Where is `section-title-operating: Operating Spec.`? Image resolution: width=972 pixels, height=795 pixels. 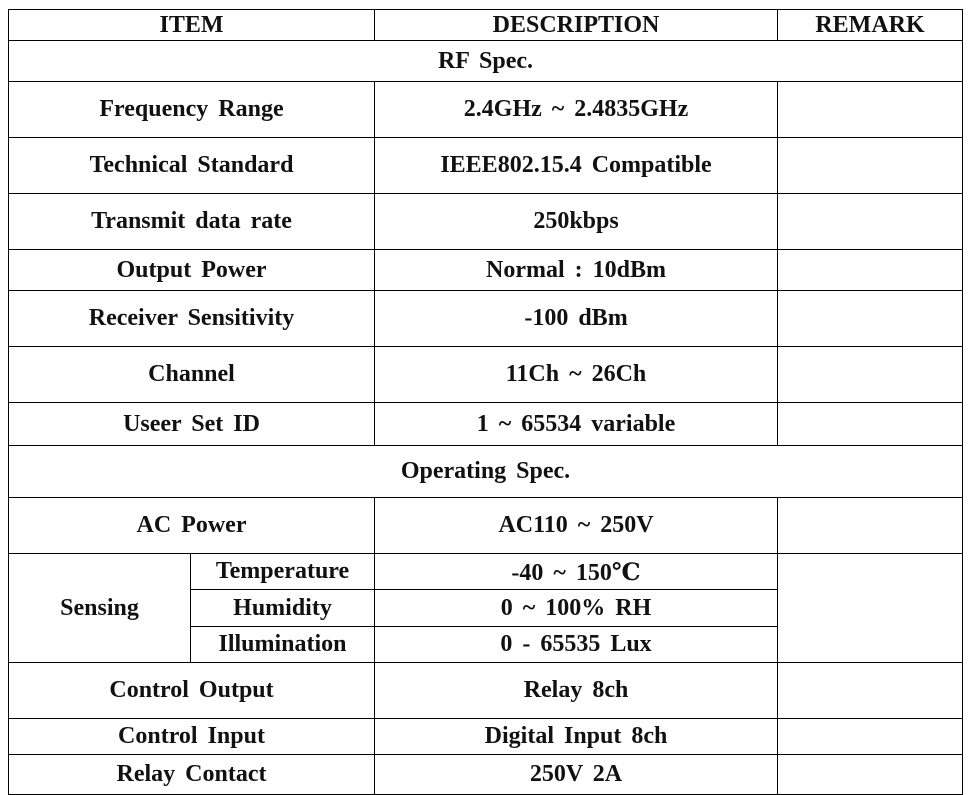
section-title-operating: Operating Spec. is located at coordinates (485, 471).